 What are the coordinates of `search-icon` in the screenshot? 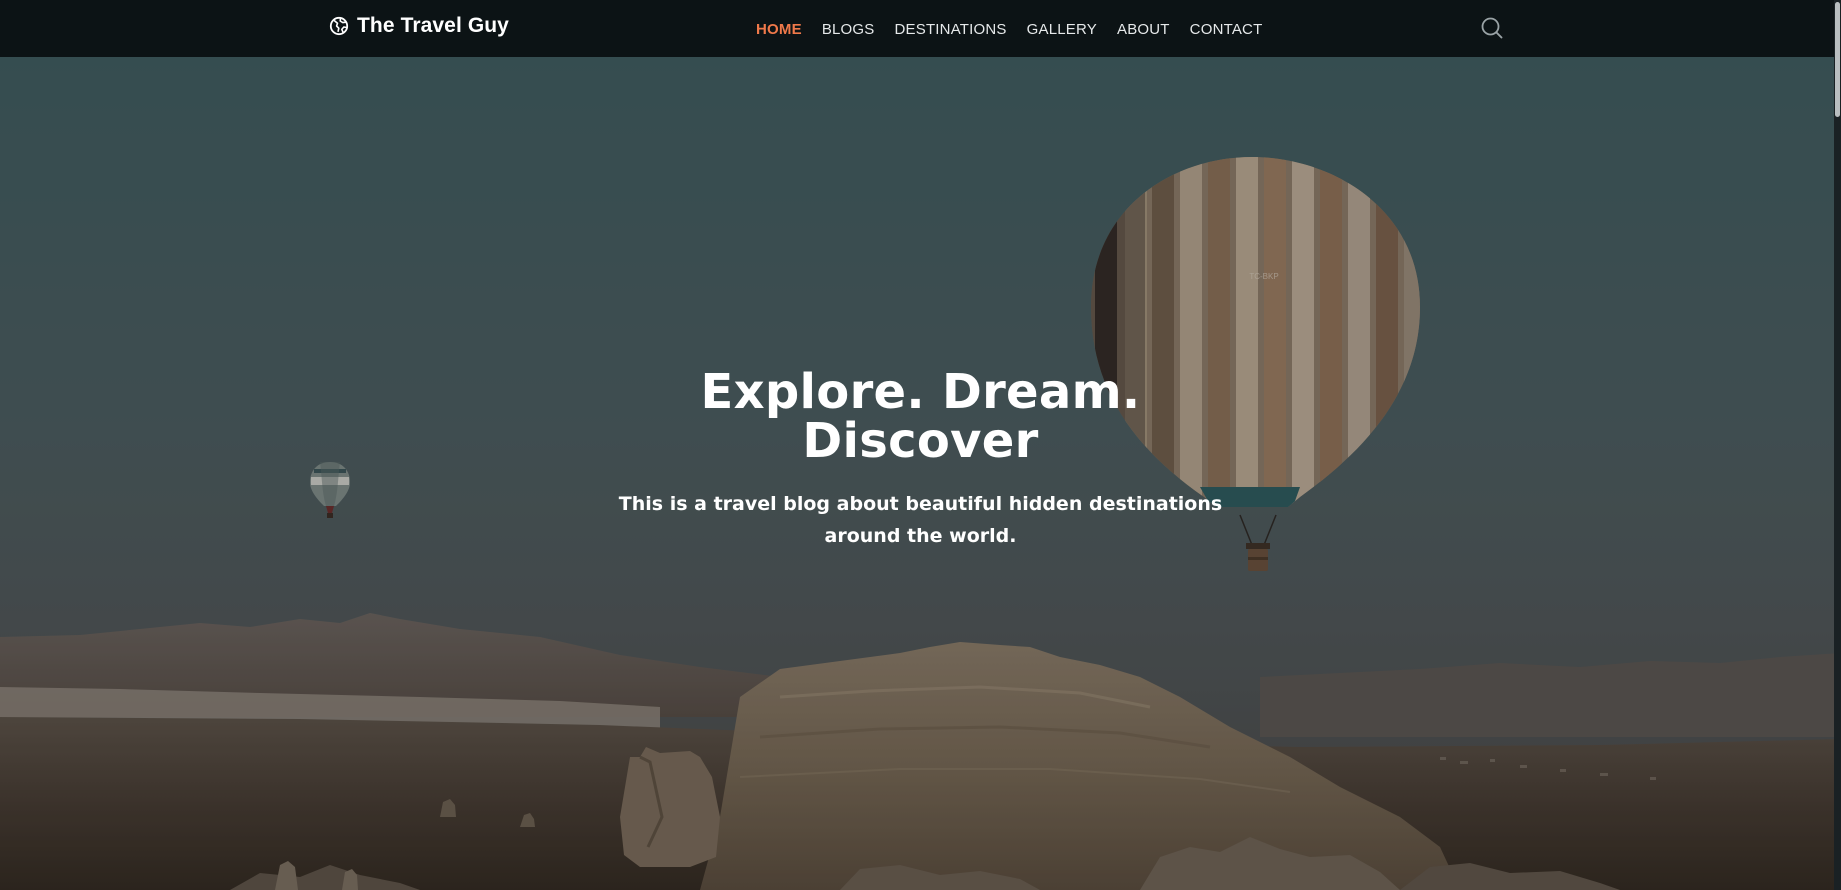 It's located at (1492, 28).